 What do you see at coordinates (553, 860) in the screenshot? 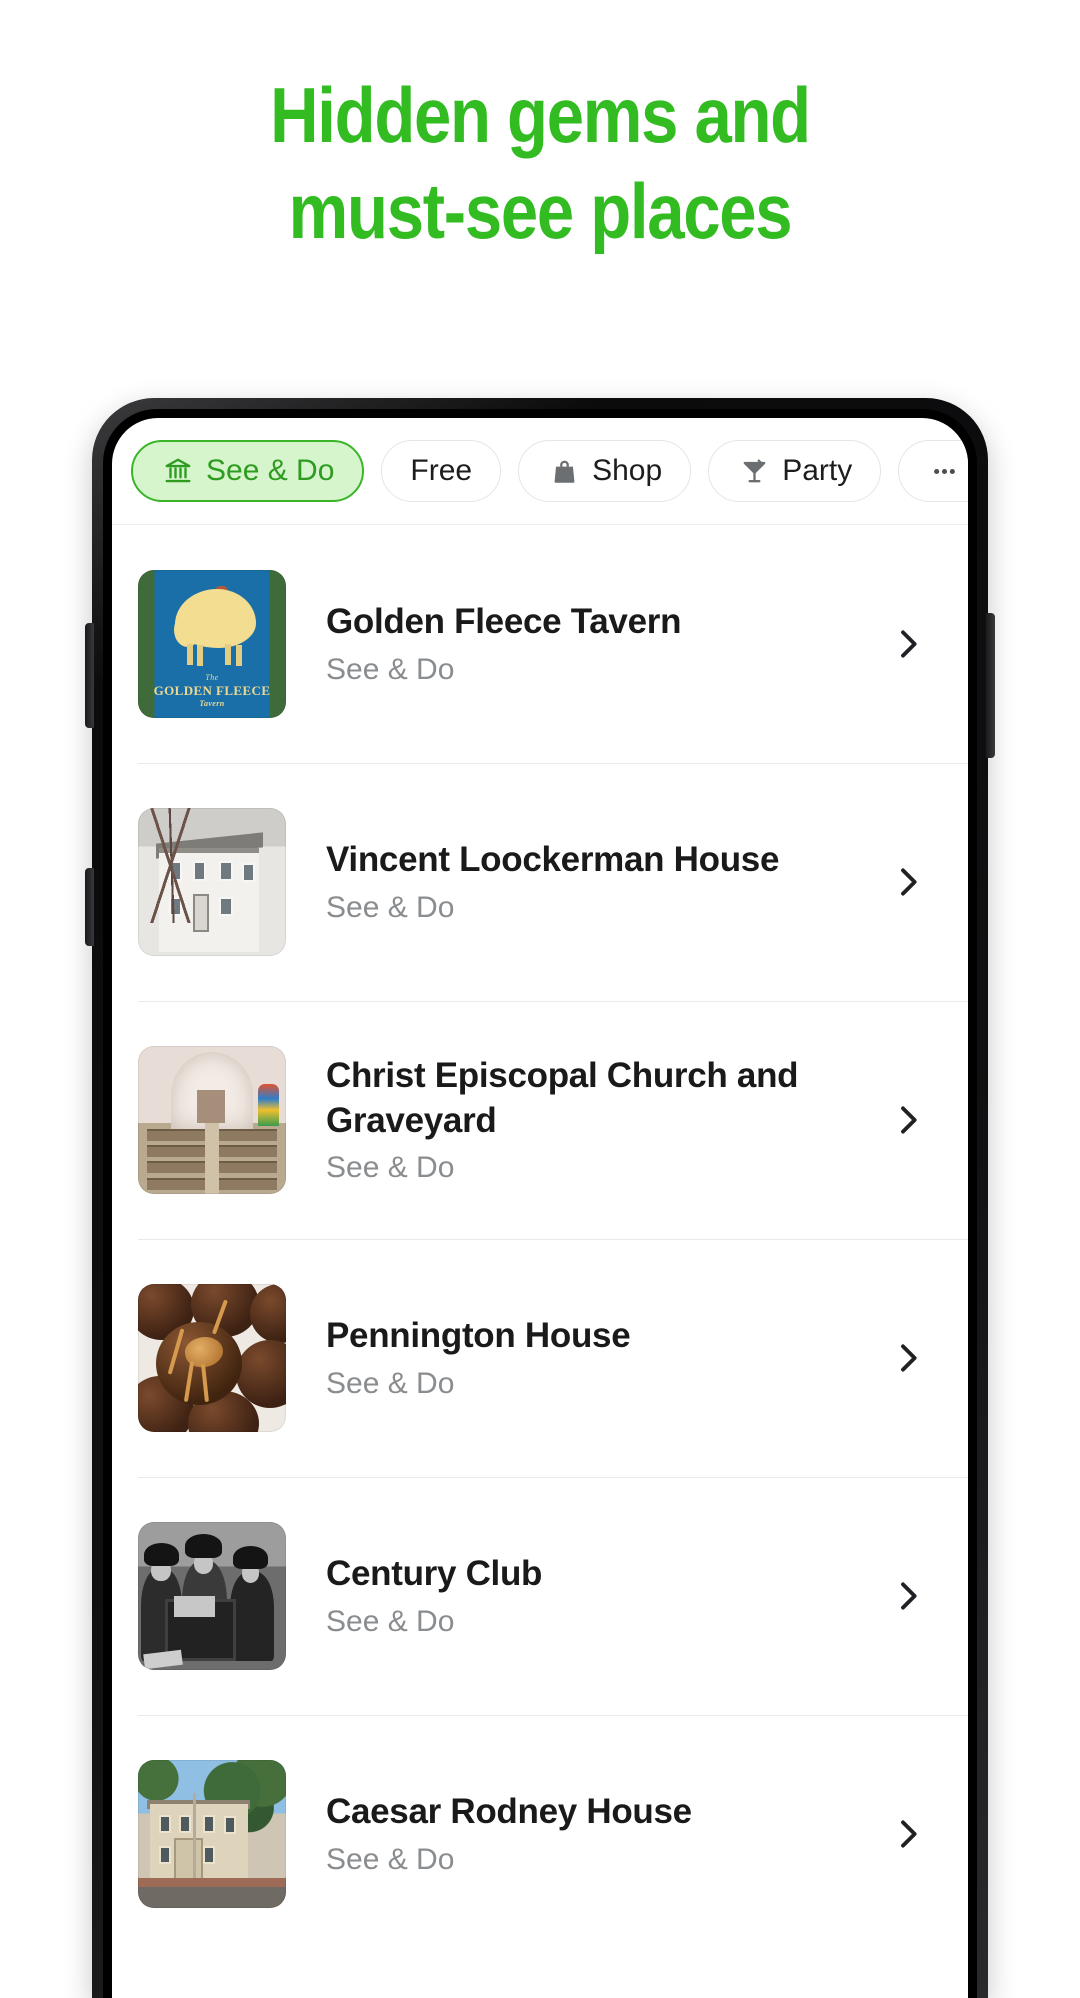
I see `list-item-title: Vincent Loockerman House` at bounding box center [553, 860].